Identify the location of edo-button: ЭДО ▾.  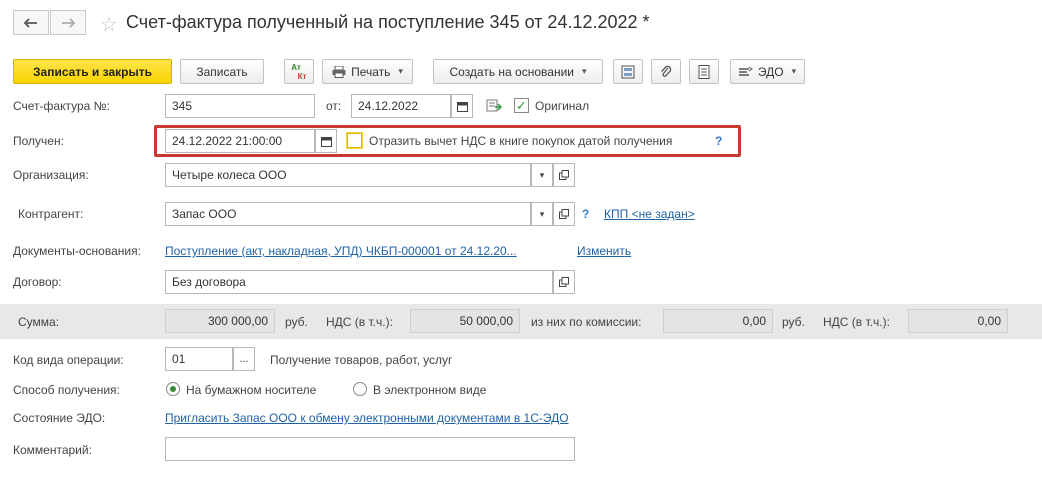
(767, 71).